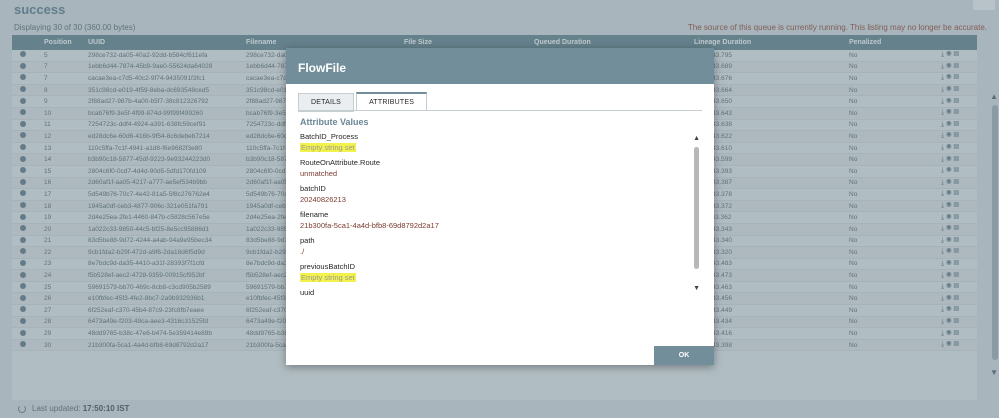 The height and width of the screenshot is (418, 999). I want to click on attribute-item: previousBatchID Empty string set, so click(498, 275).